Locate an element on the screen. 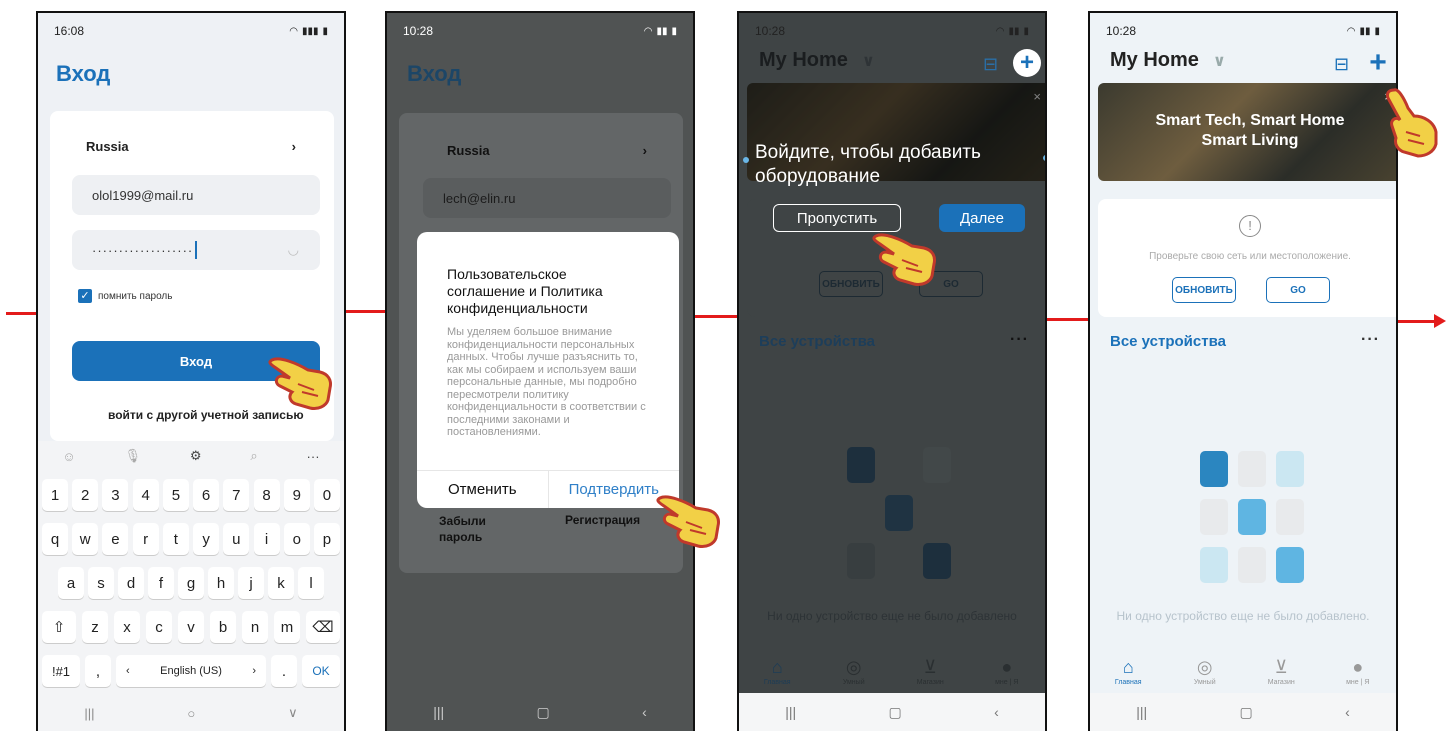 The width and height of the screenshot is (1455, 731). key: 6 is located at coordinates (206, 495).